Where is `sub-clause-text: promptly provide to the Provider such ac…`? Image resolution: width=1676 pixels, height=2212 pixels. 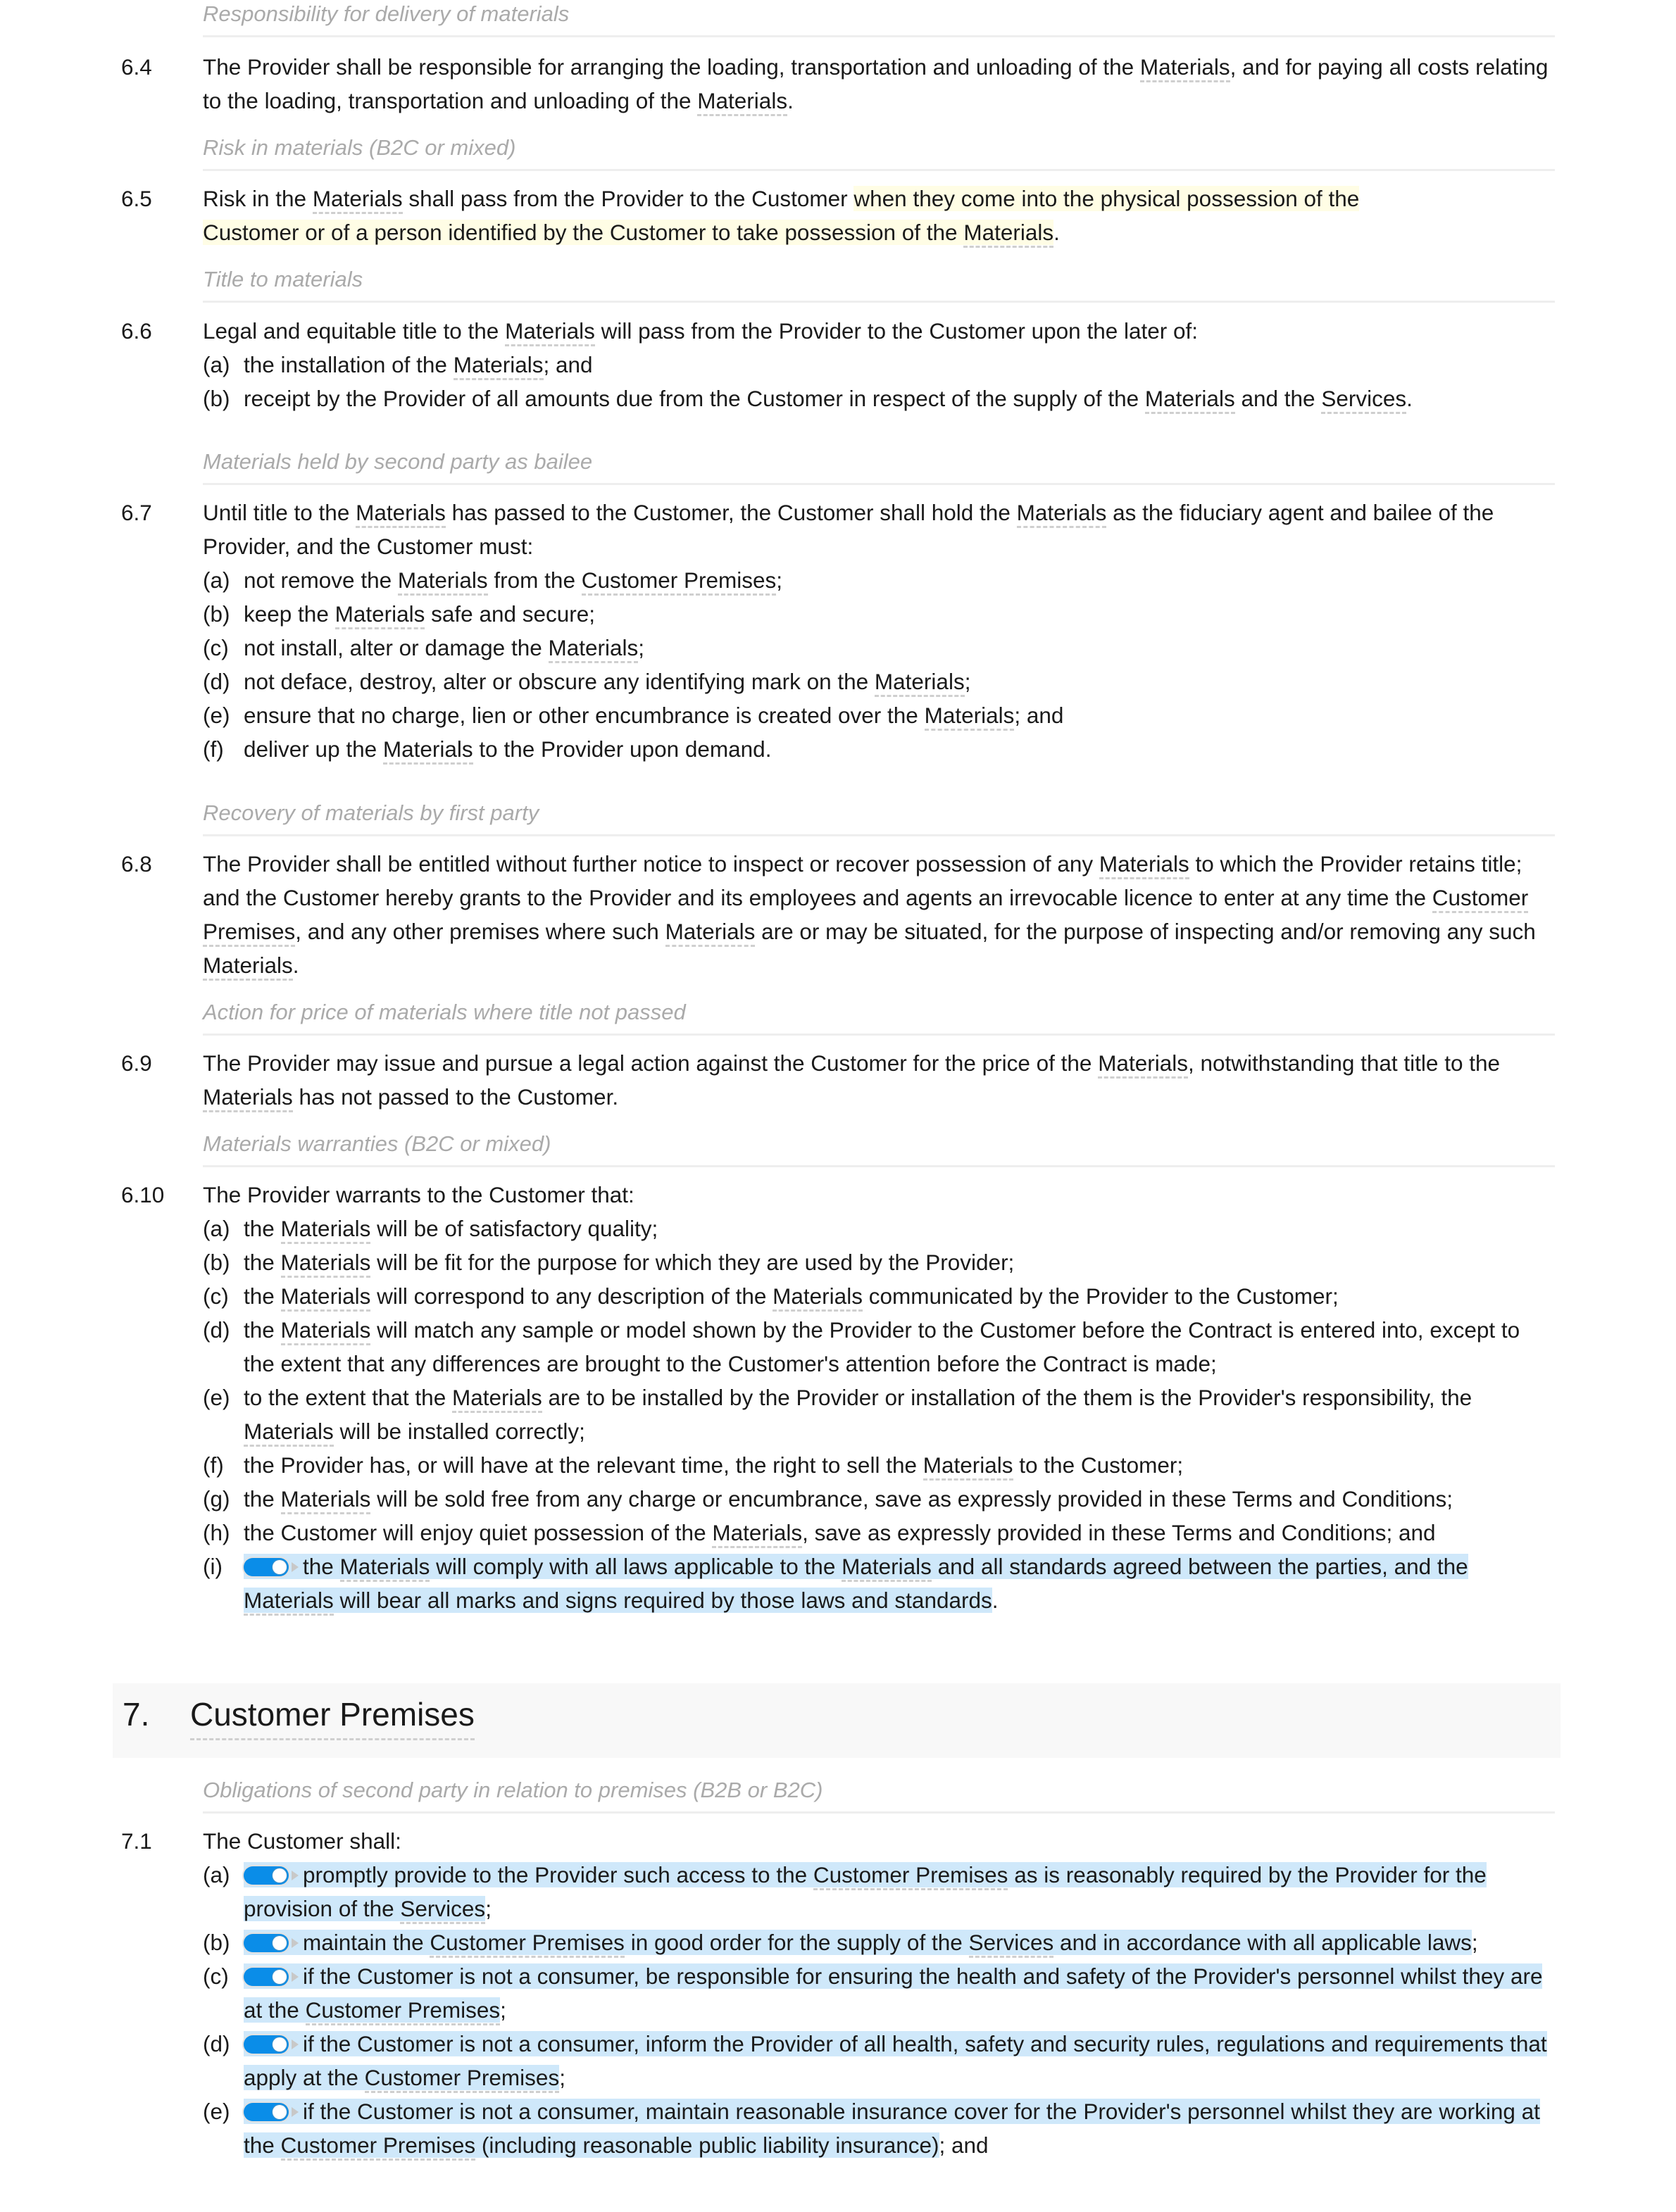 sub-clause-text: promptly provide to the Provider such ac… is located at coordinates (865, 1893).